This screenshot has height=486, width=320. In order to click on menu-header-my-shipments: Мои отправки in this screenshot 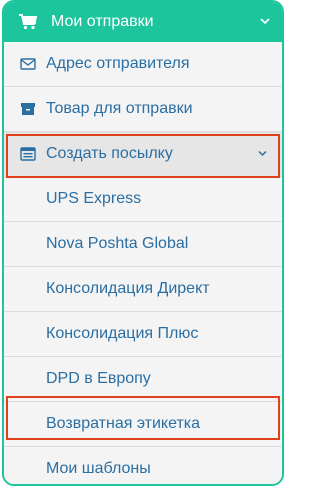, I will do `click(143, 22)`.